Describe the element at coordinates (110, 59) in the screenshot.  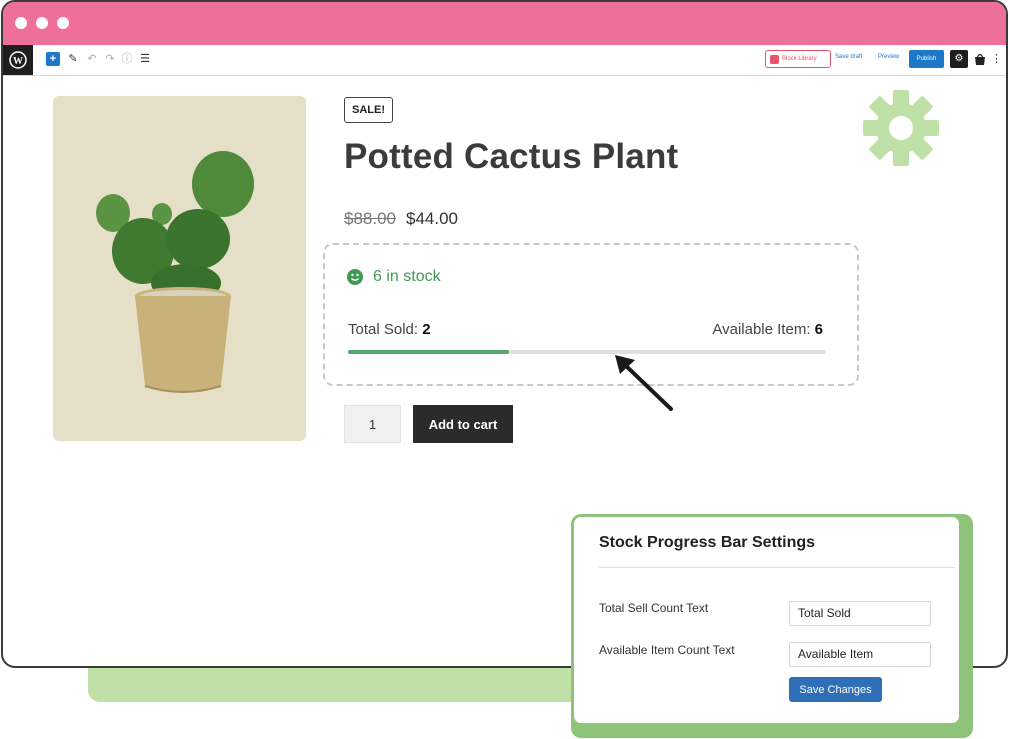
I see `redo-icon: ↷` at that location.